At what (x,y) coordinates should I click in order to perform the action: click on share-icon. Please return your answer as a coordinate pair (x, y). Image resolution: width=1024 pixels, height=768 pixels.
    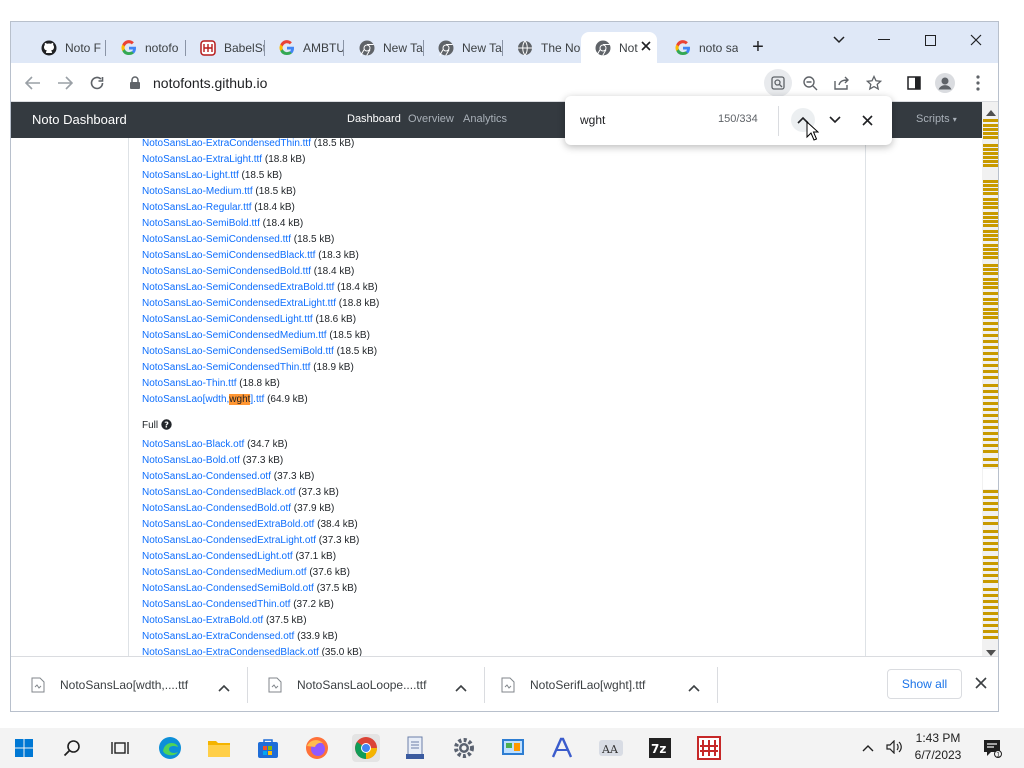
    Looking at the image, I should click on (842, 83).